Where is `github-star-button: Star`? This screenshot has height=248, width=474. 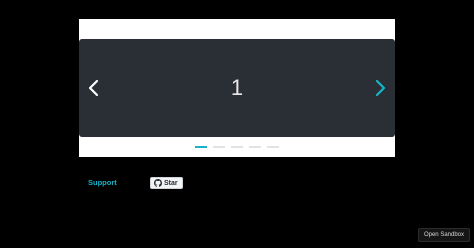
github-star-button: Star is located at coordinates (166, 183).